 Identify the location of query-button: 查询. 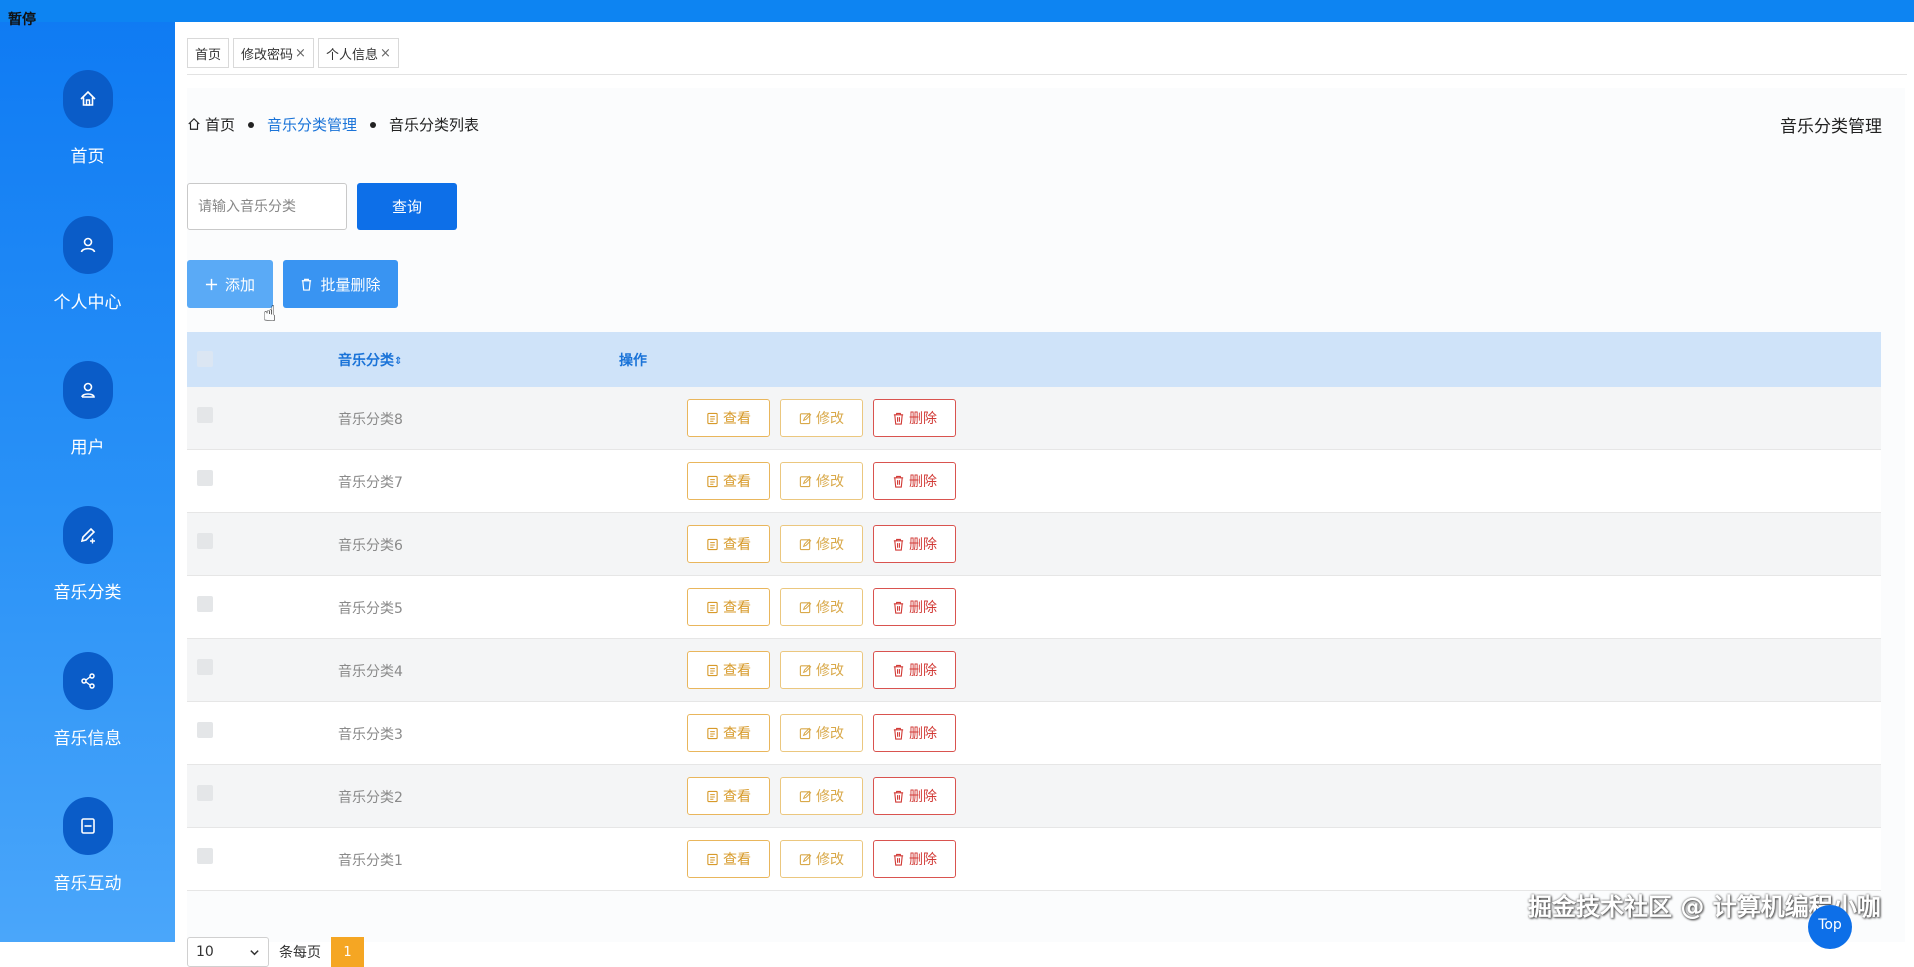
(407, 206).